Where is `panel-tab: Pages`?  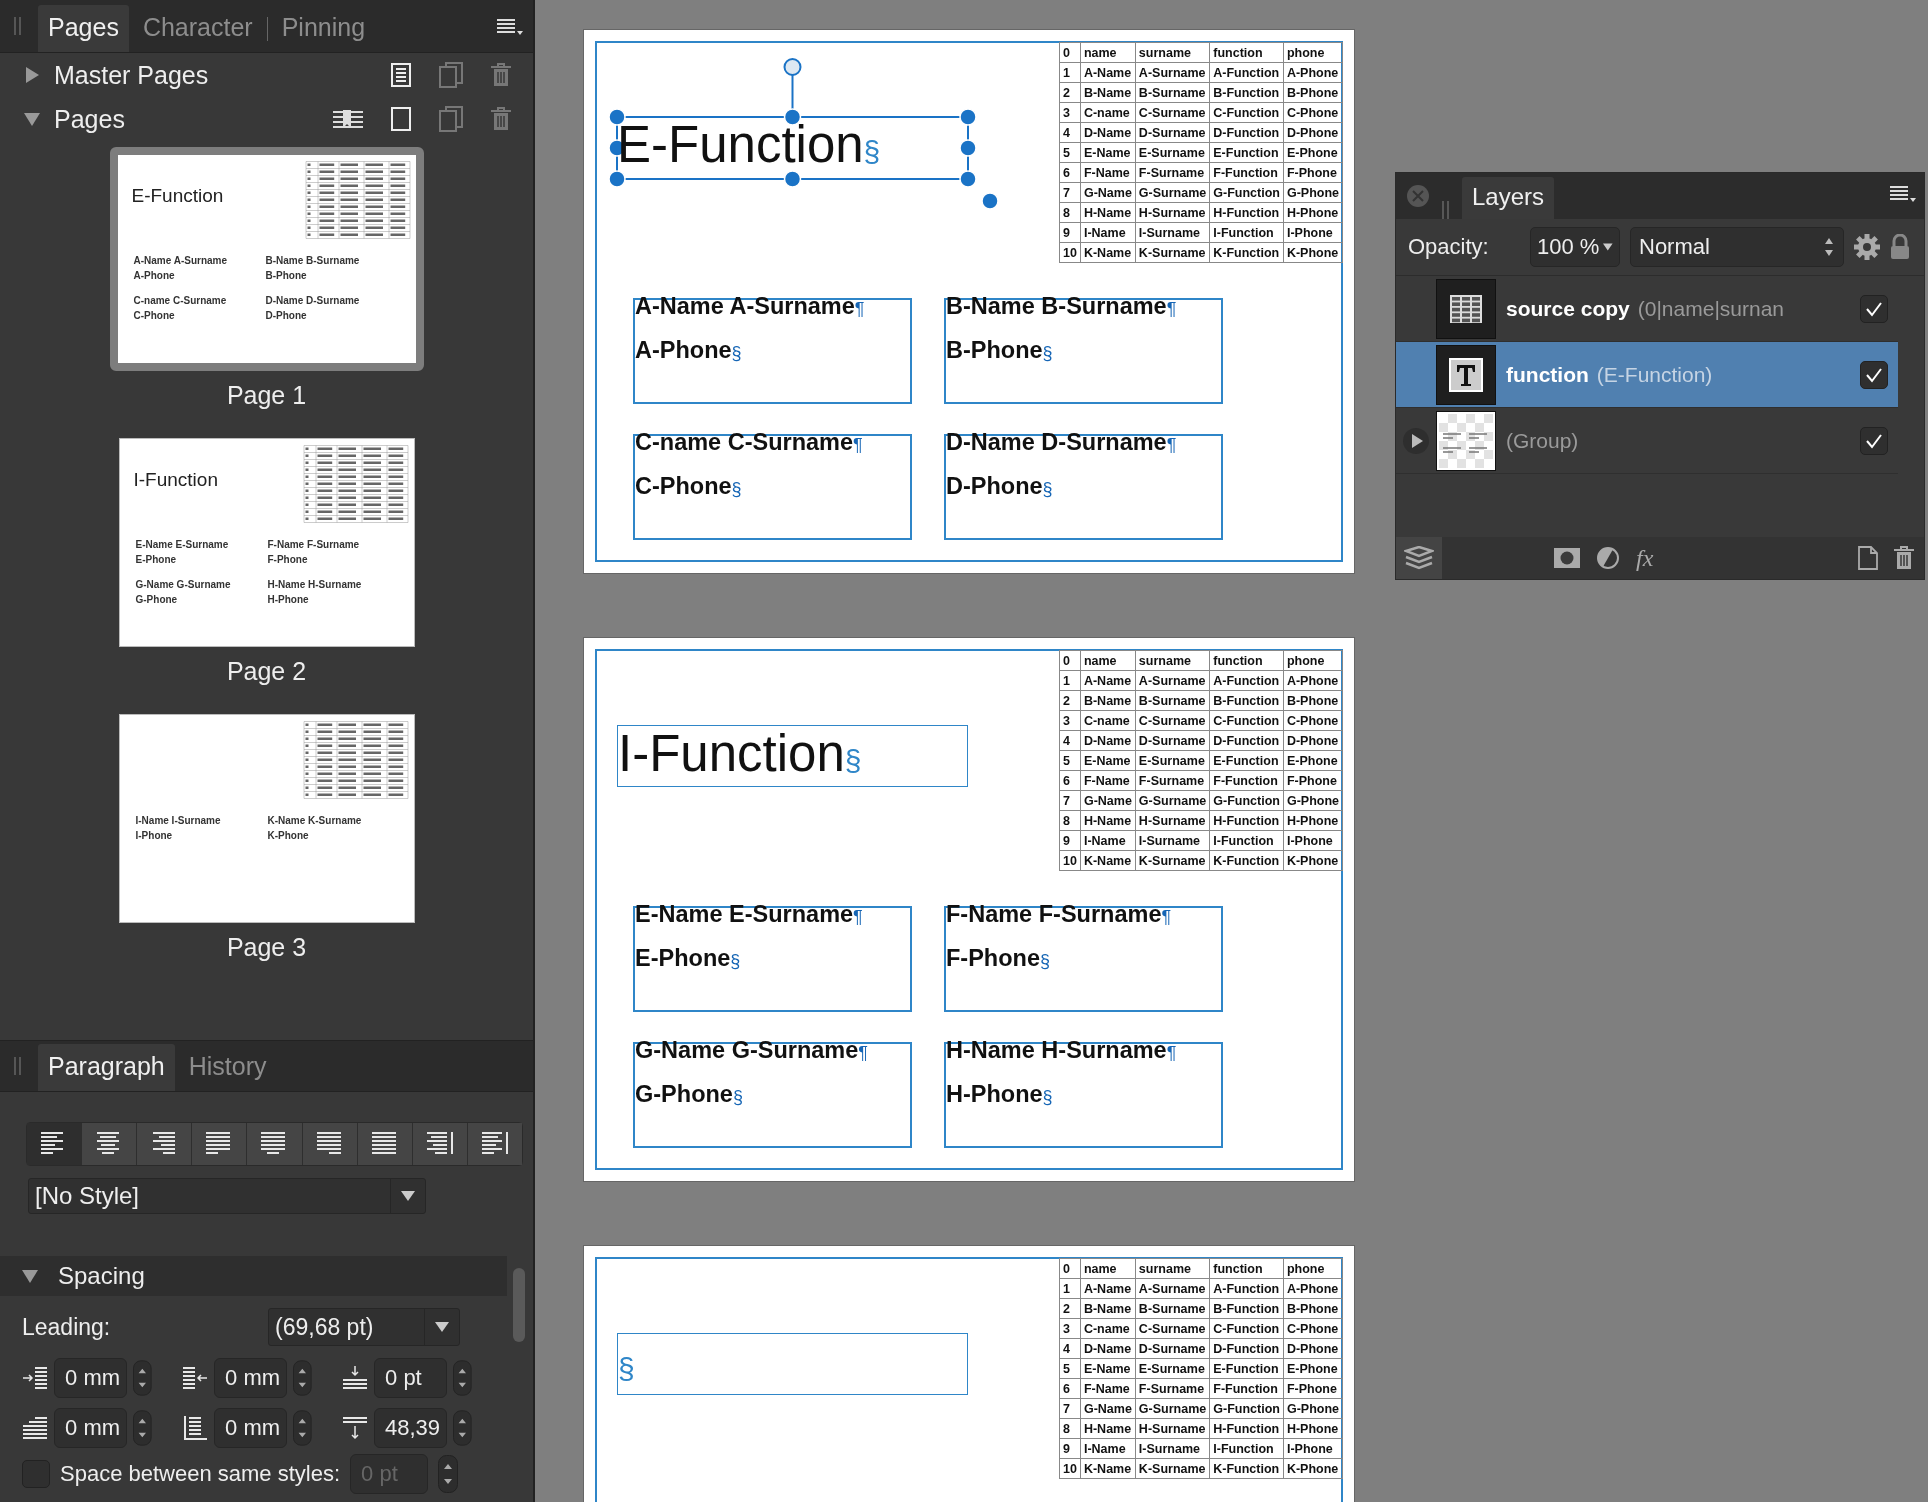 panel-tab: Pages is located at coordinates (83, 28).